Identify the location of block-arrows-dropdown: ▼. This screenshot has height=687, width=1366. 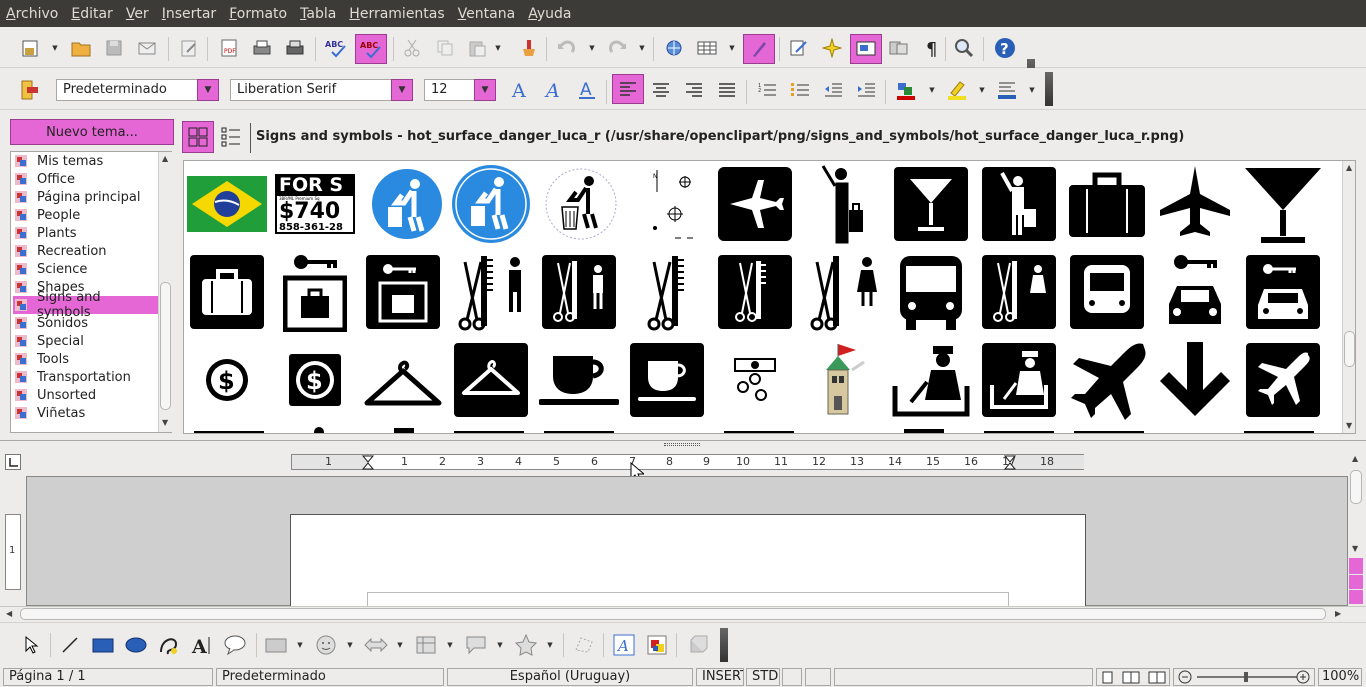
(400, 645).